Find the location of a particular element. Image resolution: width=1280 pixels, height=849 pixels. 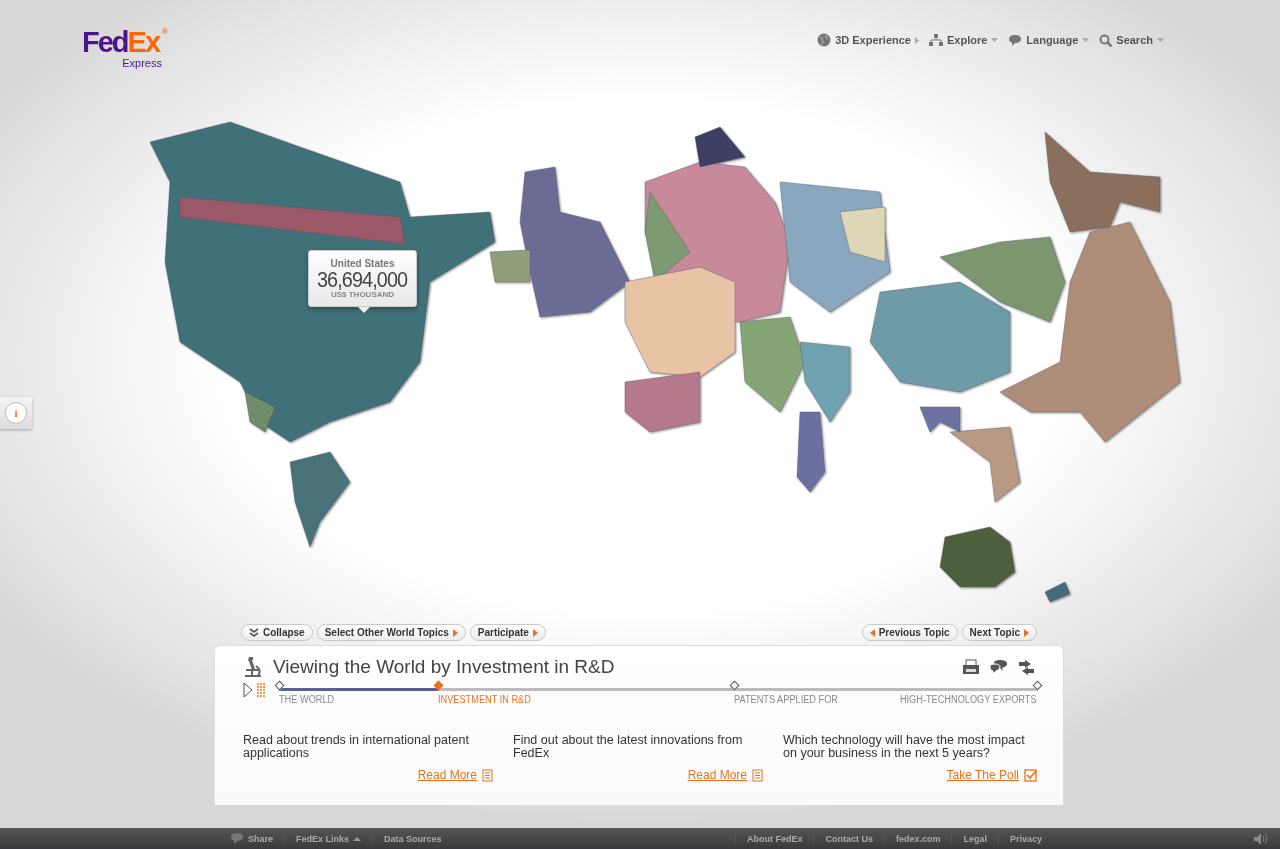

card-text: Which technology will have the most impact on your business in the next 5 years? is located at coordinates (904, 748).